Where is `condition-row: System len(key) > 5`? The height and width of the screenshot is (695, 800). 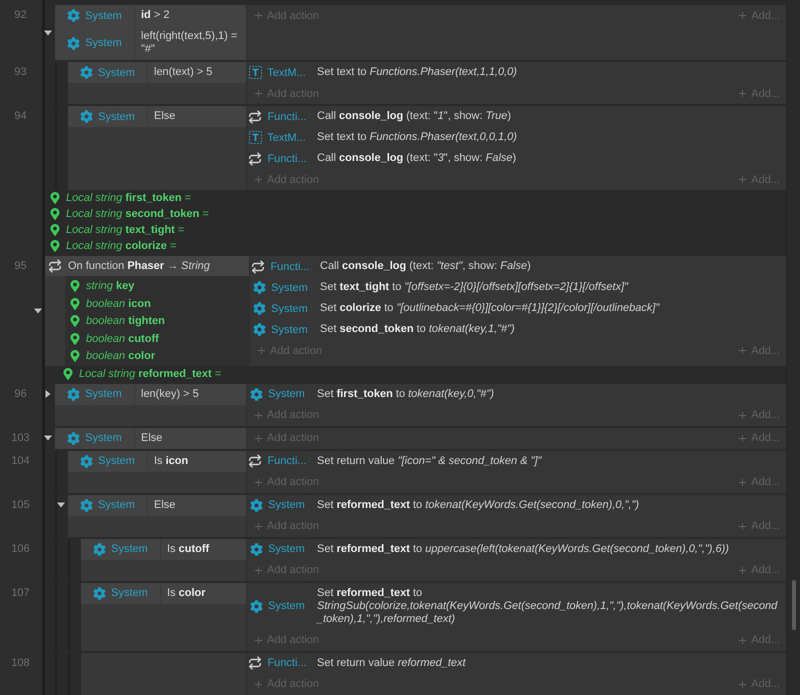 condition-row: System len(key) > 5 is located at coordinates (150, 394).